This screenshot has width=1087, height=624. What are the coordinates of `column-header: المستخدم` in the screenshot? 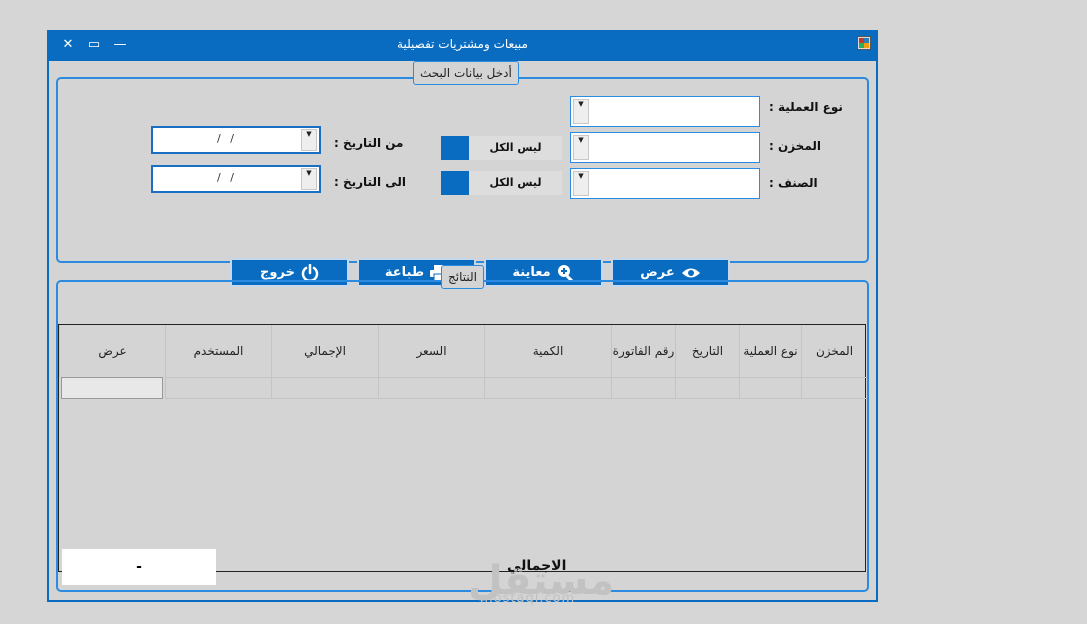 It's located at (218, 351).